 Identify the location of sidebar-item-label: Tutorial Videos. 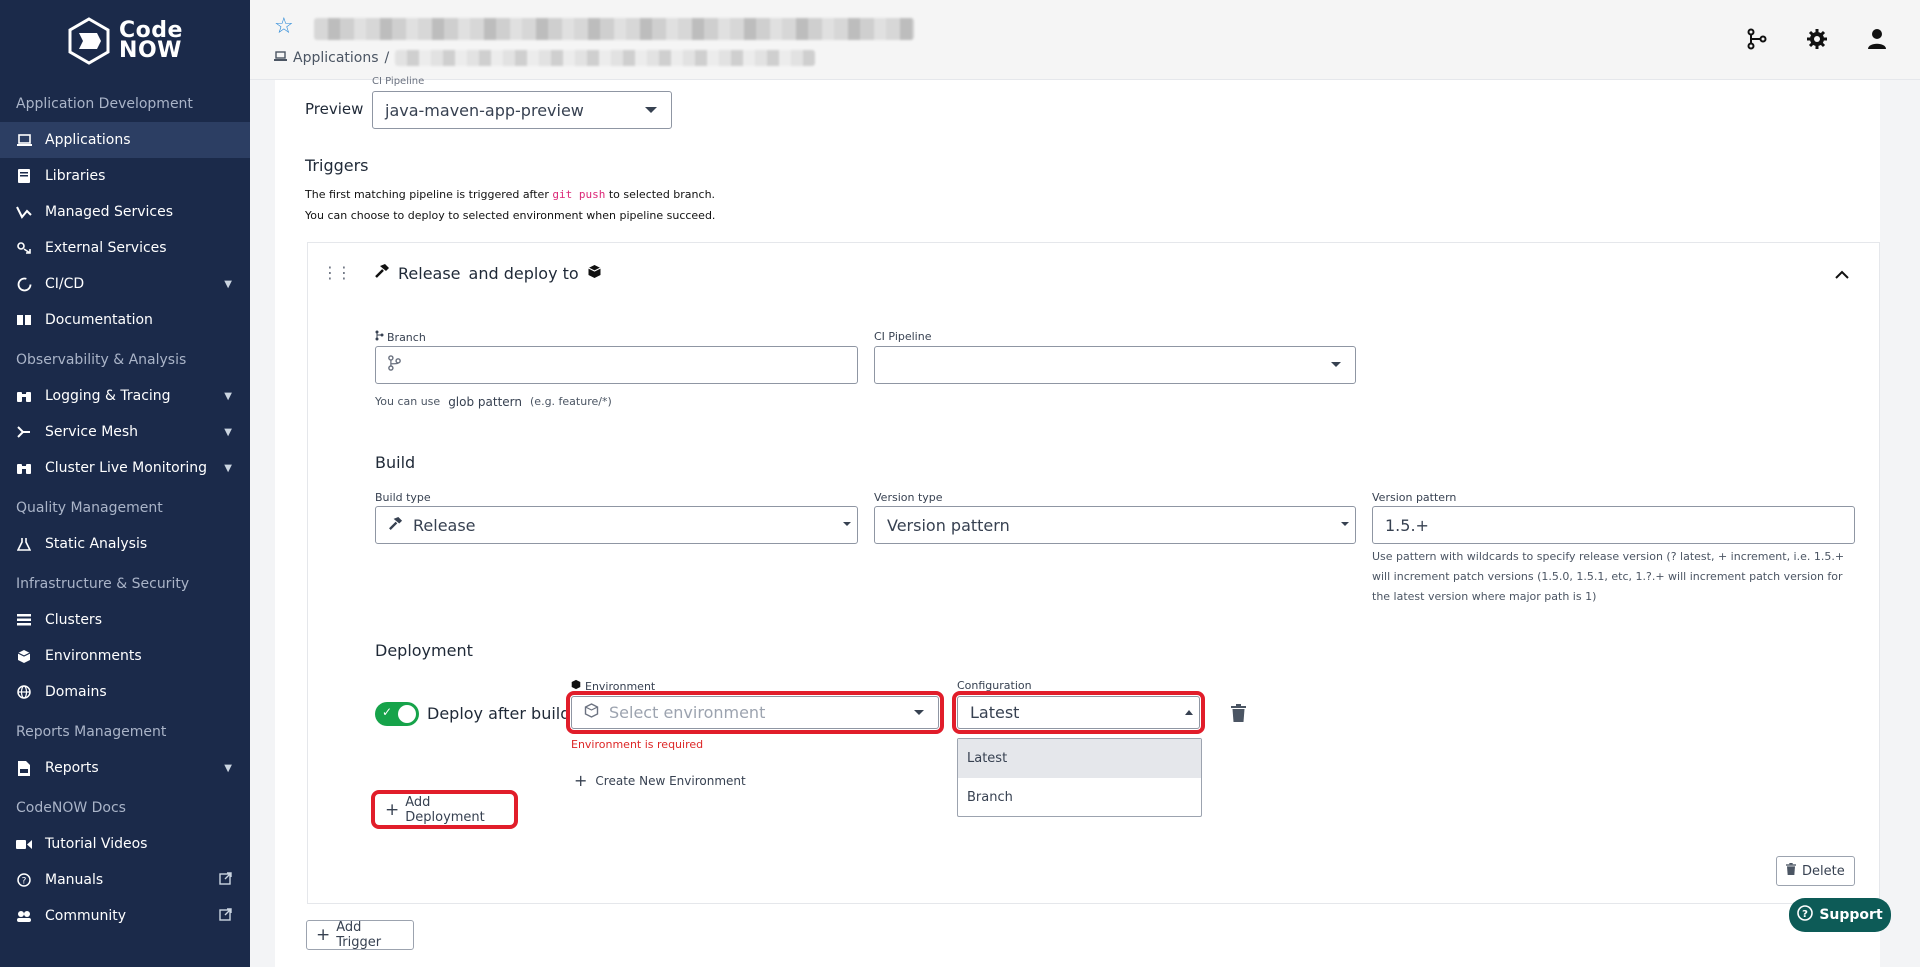
(96, 844).